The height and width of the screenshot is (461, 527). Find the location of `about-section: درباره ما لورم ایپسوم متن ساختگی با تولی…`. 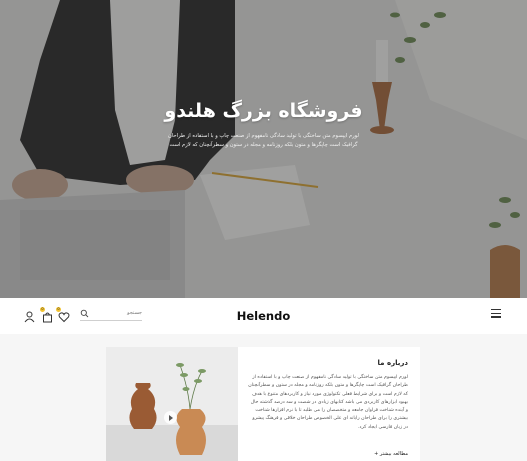

about-section: درباره ما لورم ایپسوم متن ساختگی با تولی… is located at coordinates (263, 404).